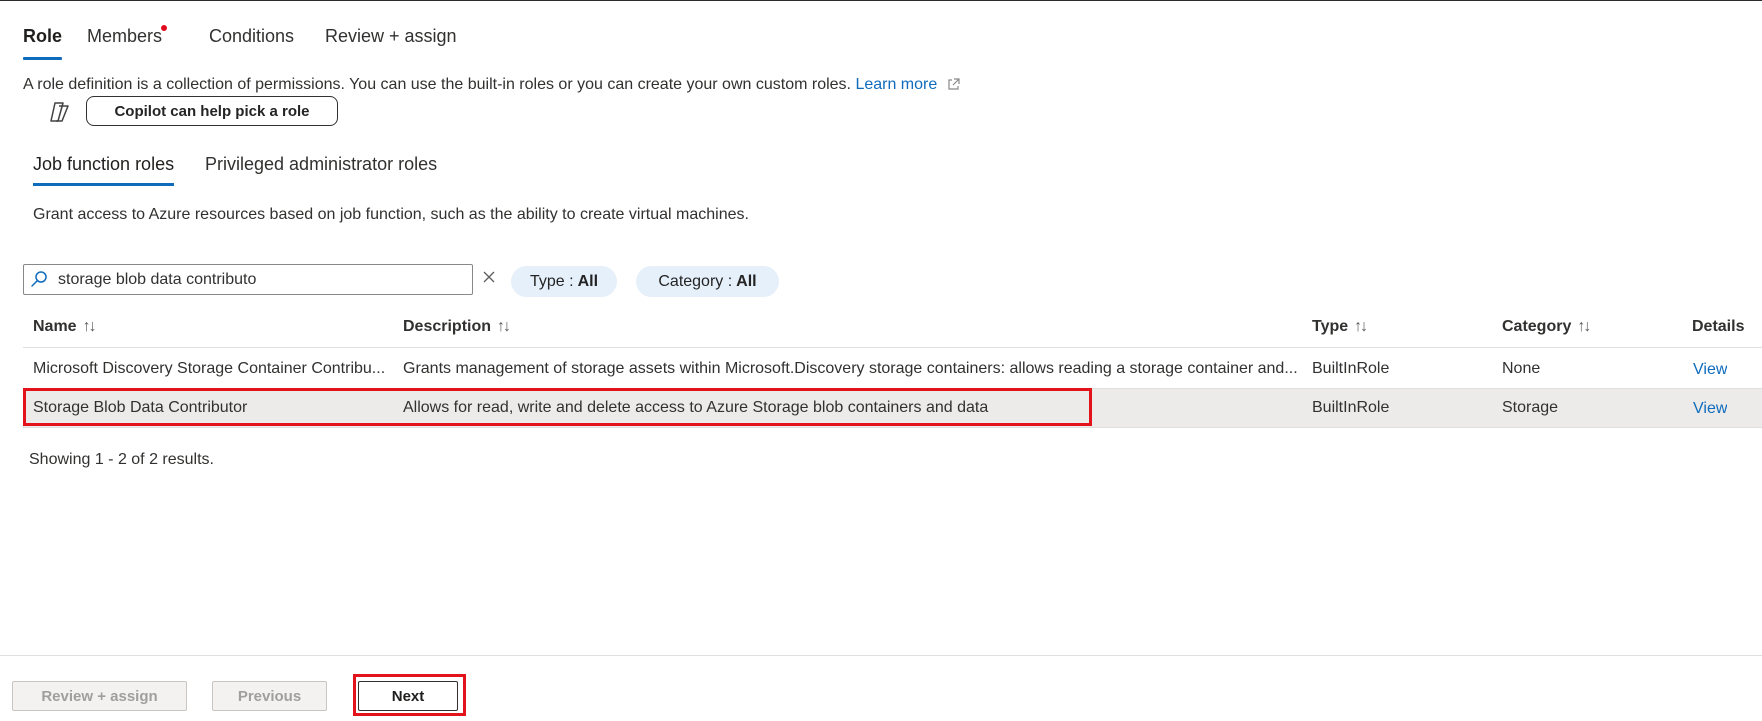 This screenshot has height=721, width=1762. What do you see at coordinates (746, 281) in the screenshot?
I see `category-filter-value: All` at bounding box center [746, 281].